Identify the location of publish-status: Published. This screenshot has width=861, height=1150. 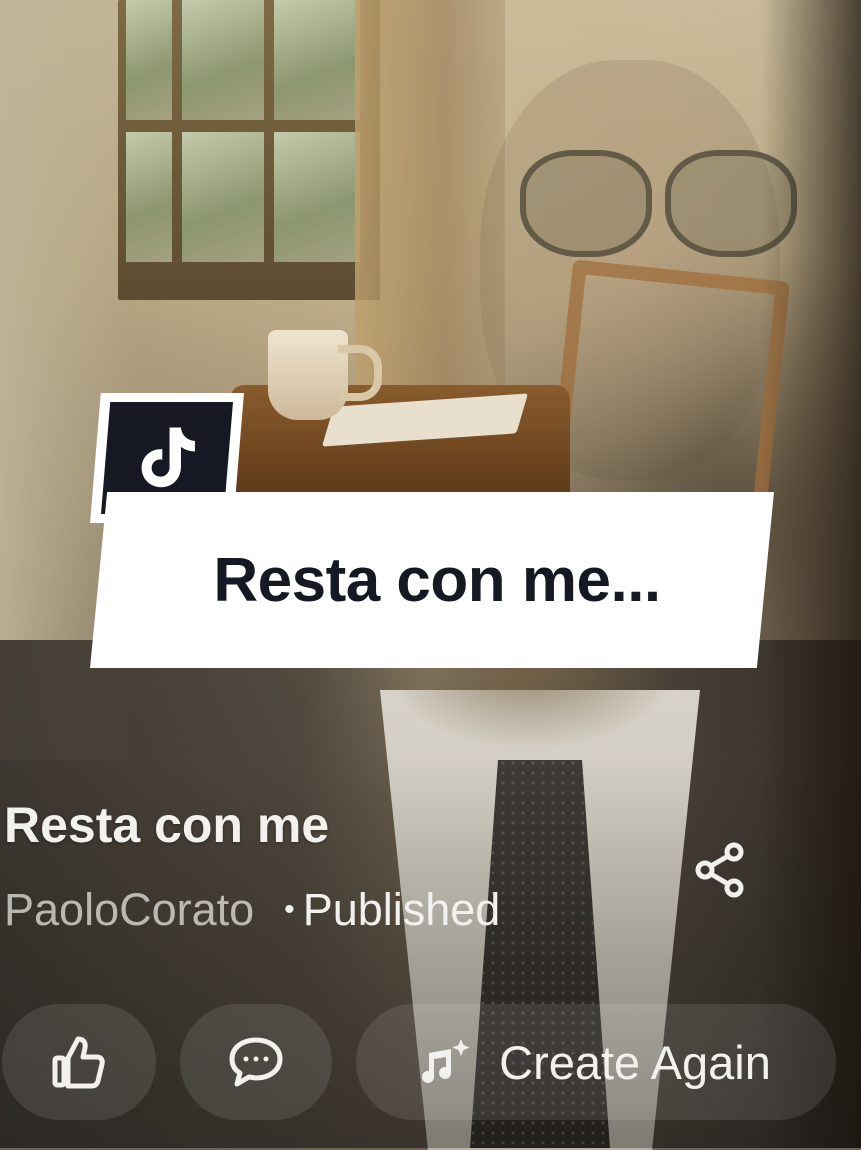
(401, 909).